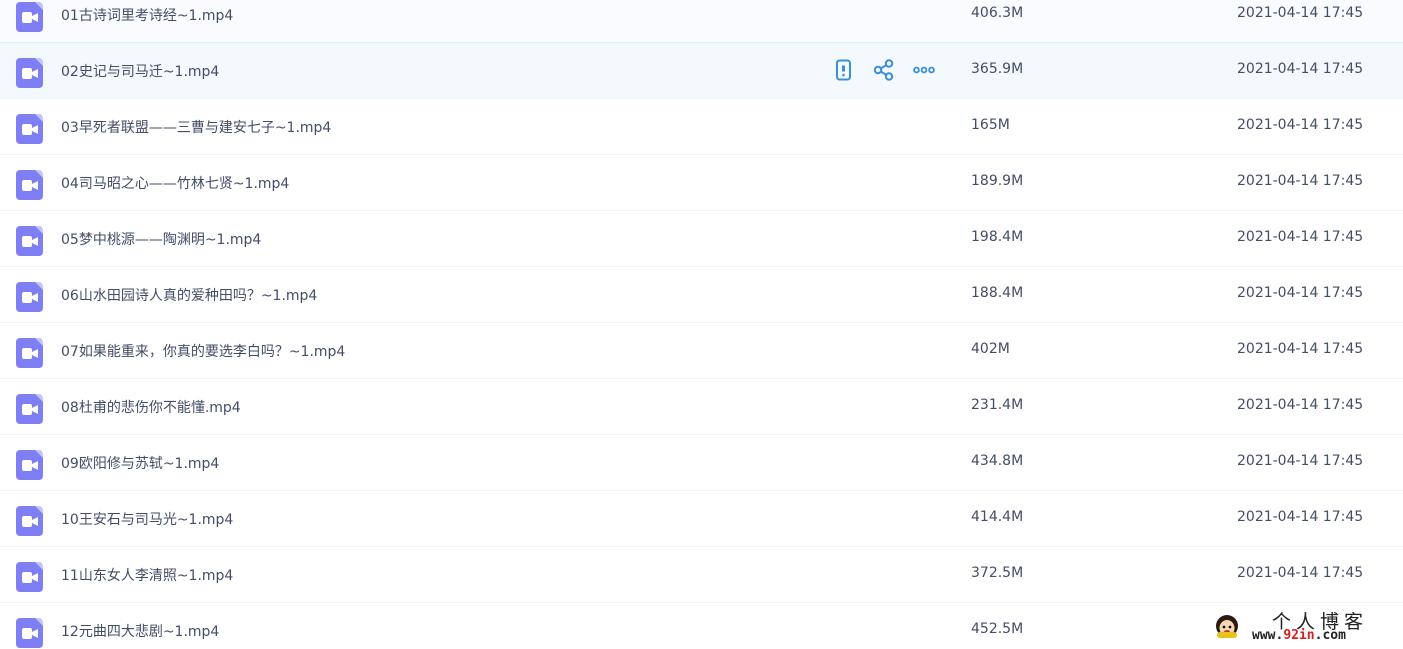 The width and height of the screenshot is (1403, 649). I want to click on file-name: 10王安石与司马光~1.mp4, so click(147, 519).